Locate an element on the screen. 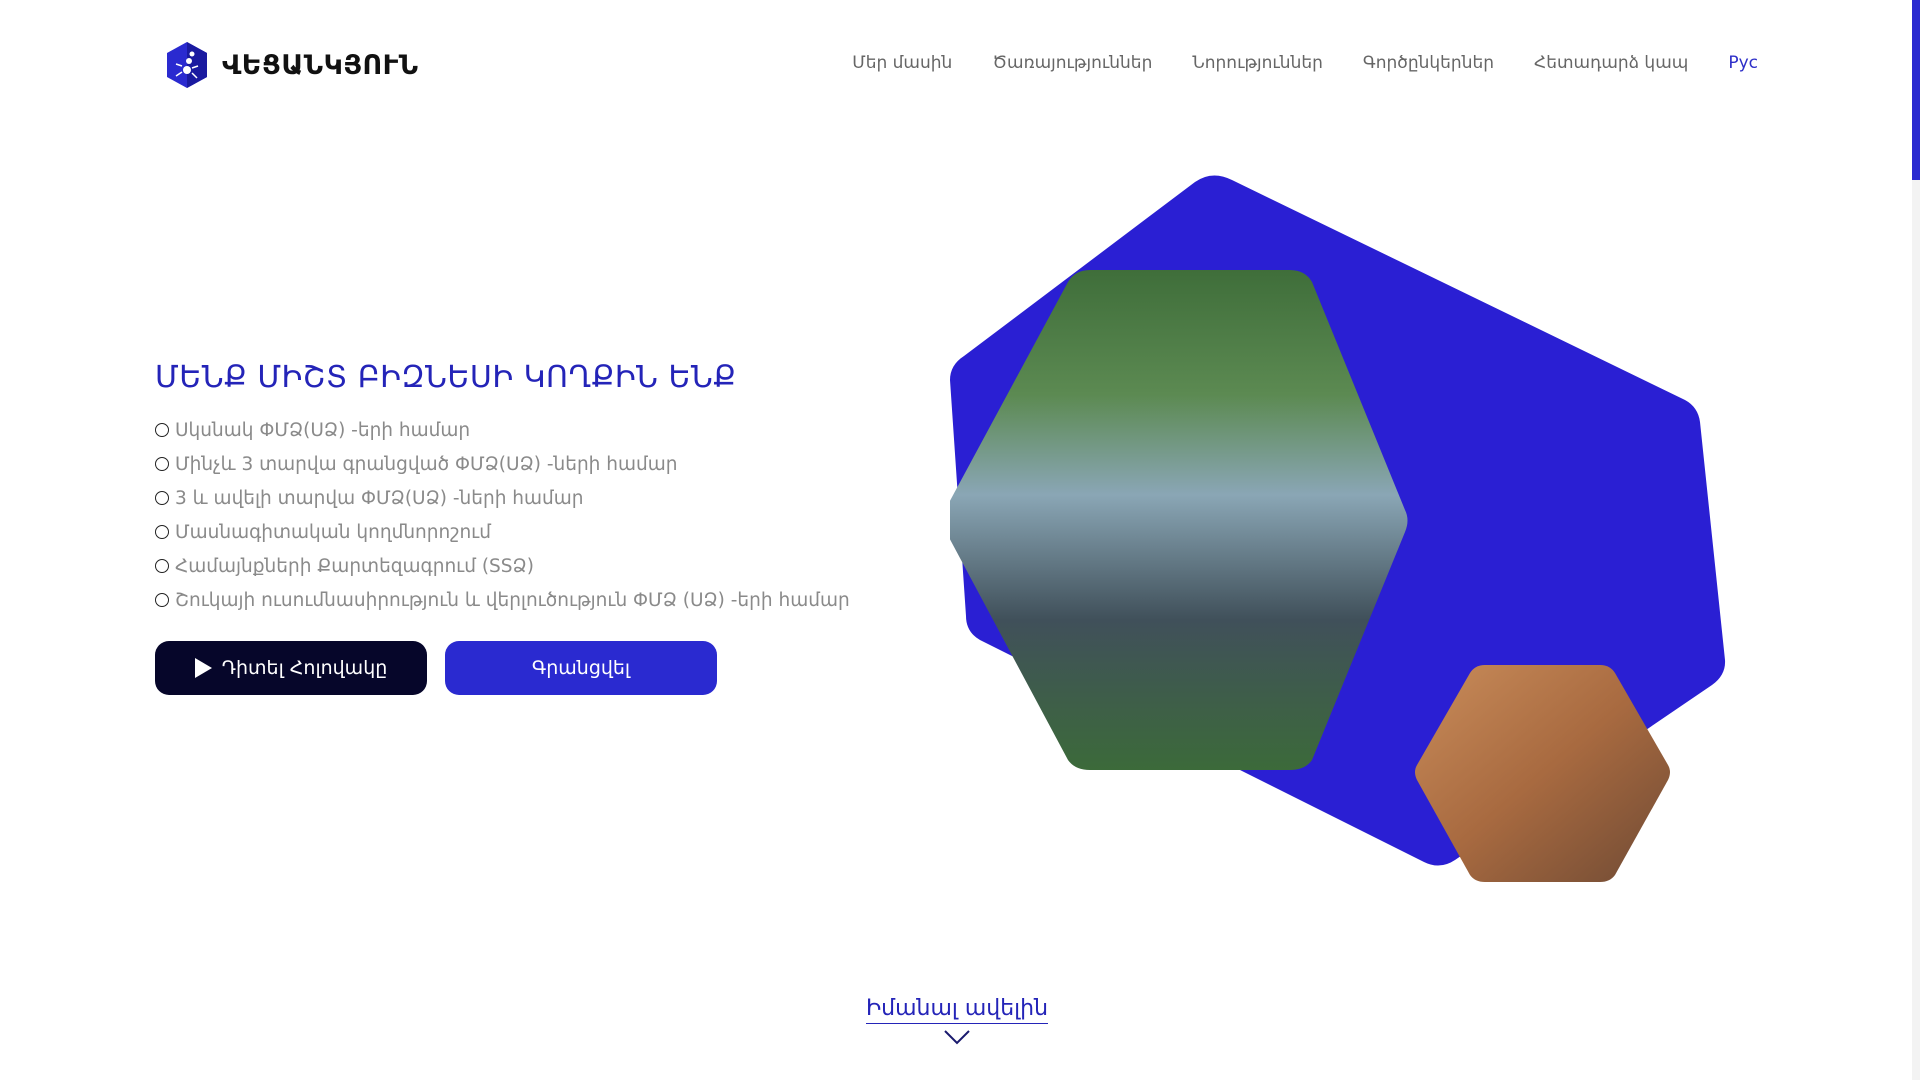  list-item: 3 և ավելի տարվա ՓՄՁ(ՍՁ) -ների համար is located at coordinates (535, 498).